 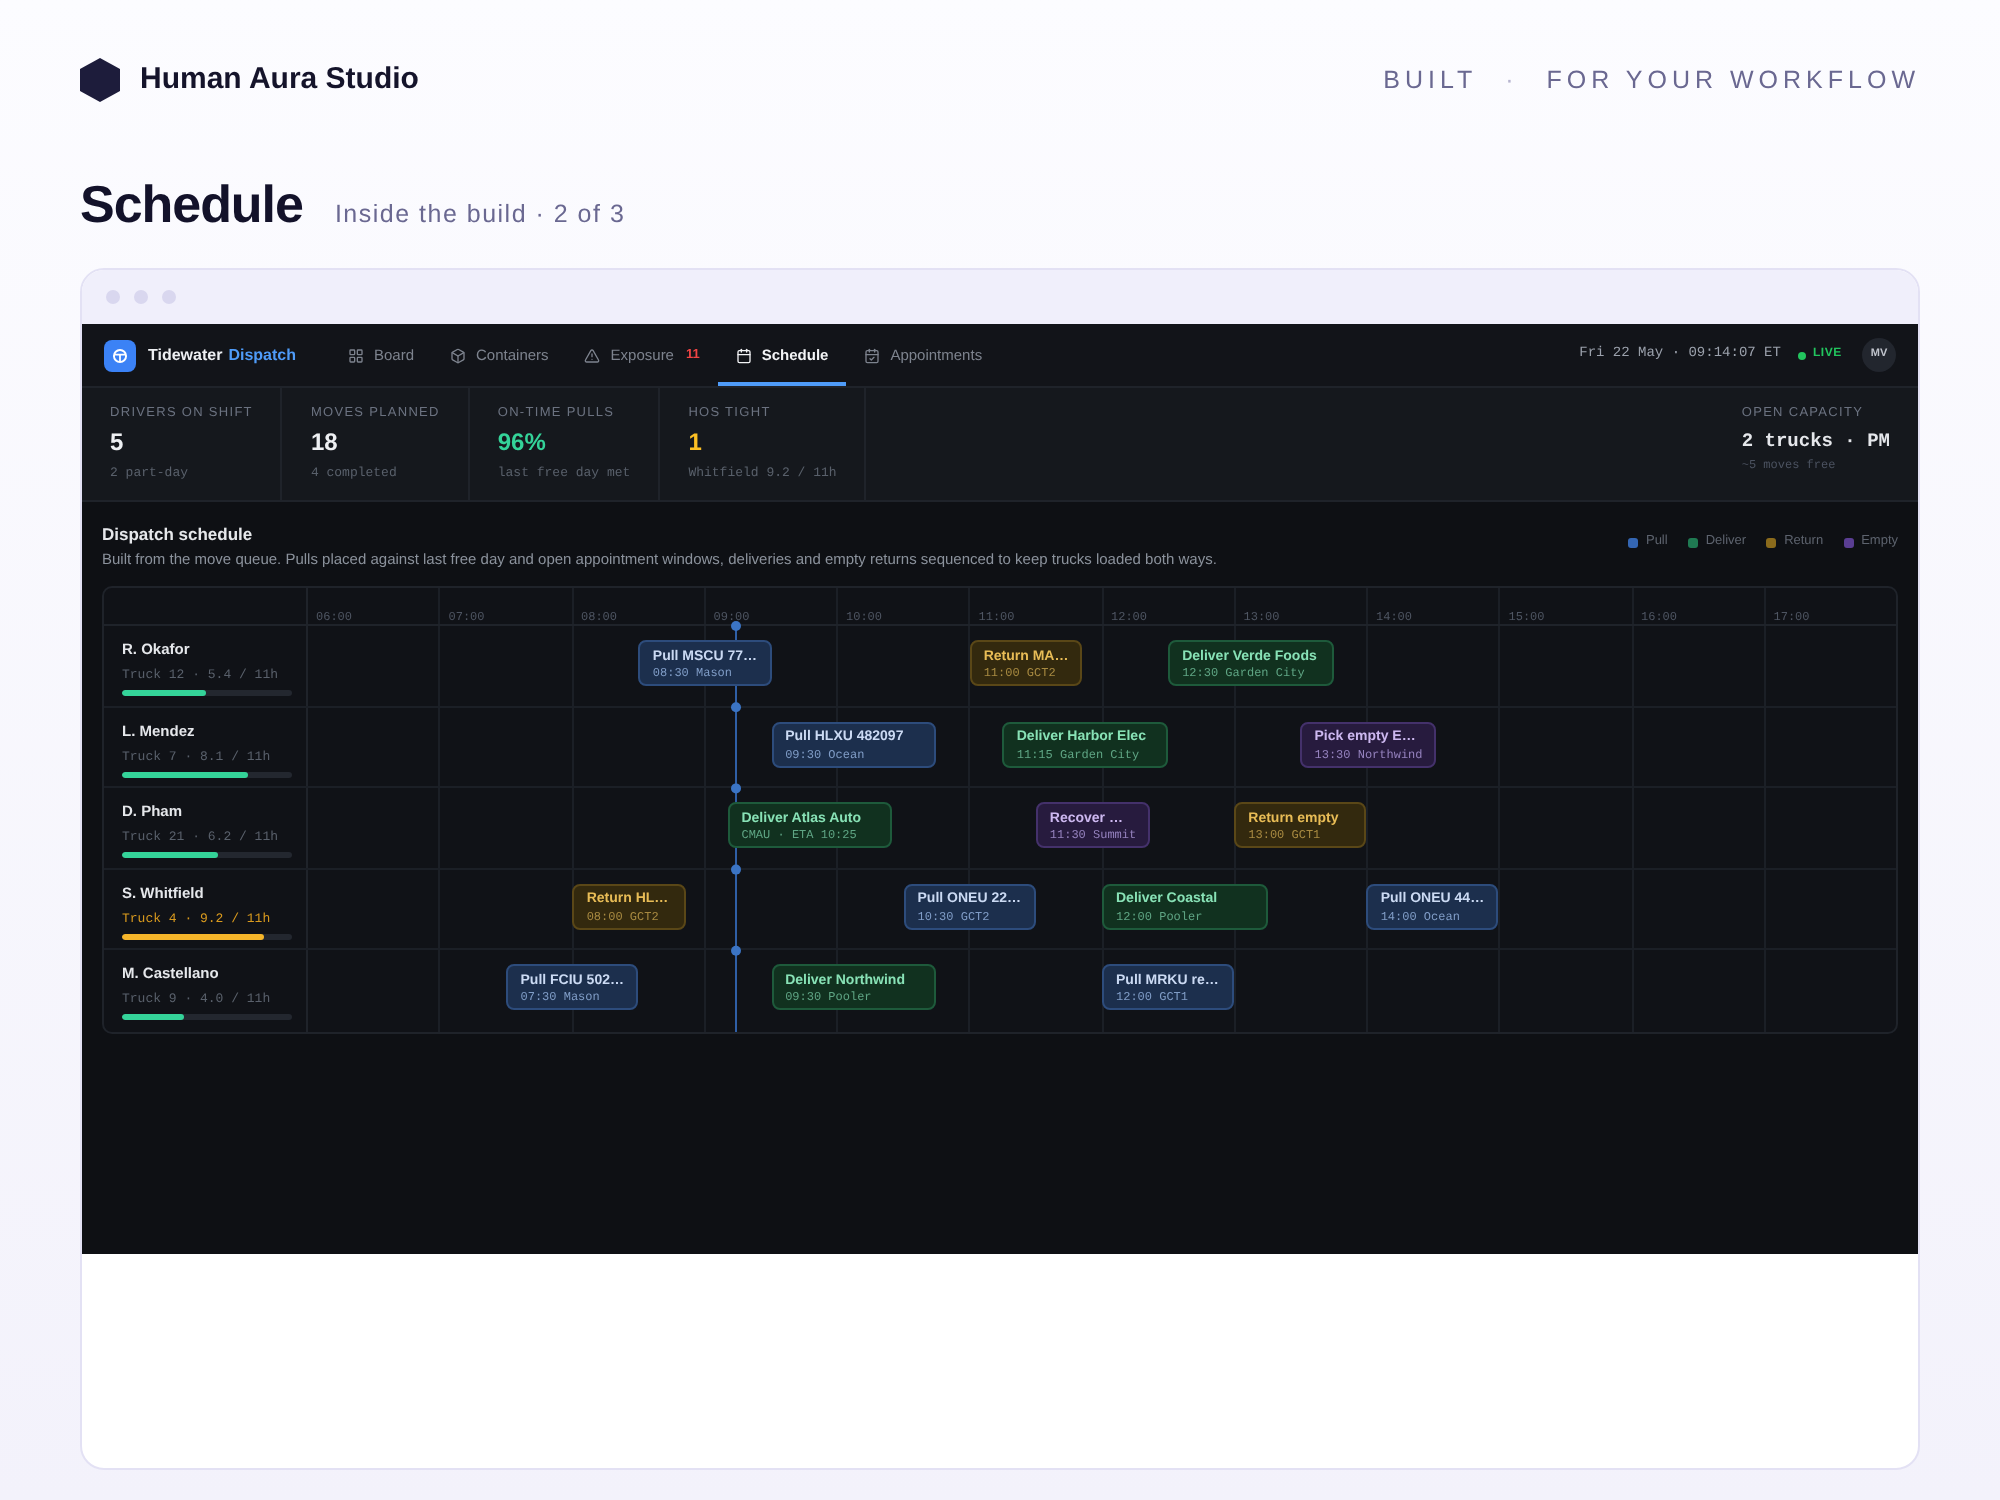 What do you see at coordinates (1430, 80) in the screenshot?
I see `tagline-text: BUILT` at bounding box center [1430, 80].